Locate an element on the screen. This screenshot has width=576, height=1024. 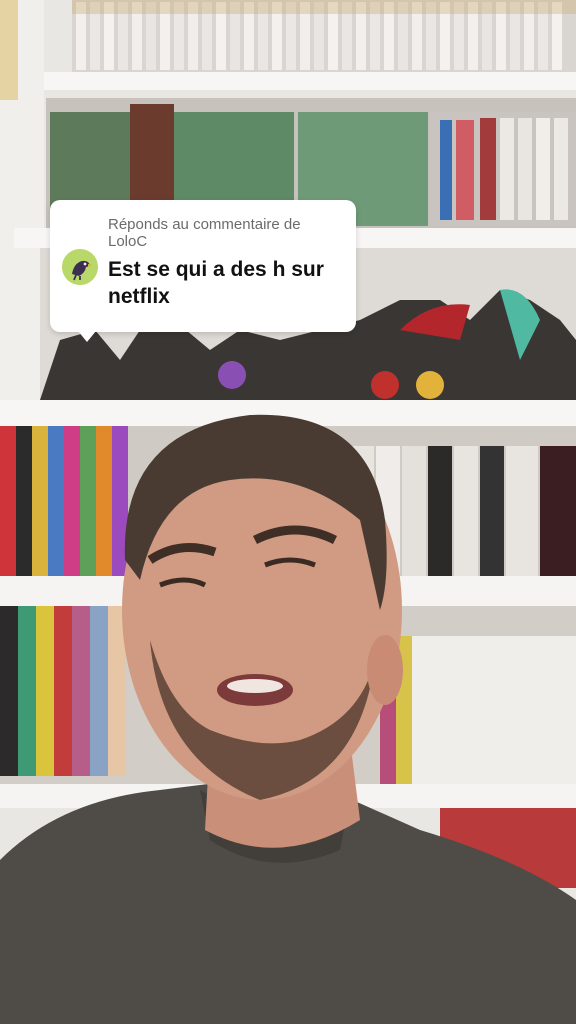
comment-text: Est se qui a des h sur netflix is located at coordinates (216, 283).